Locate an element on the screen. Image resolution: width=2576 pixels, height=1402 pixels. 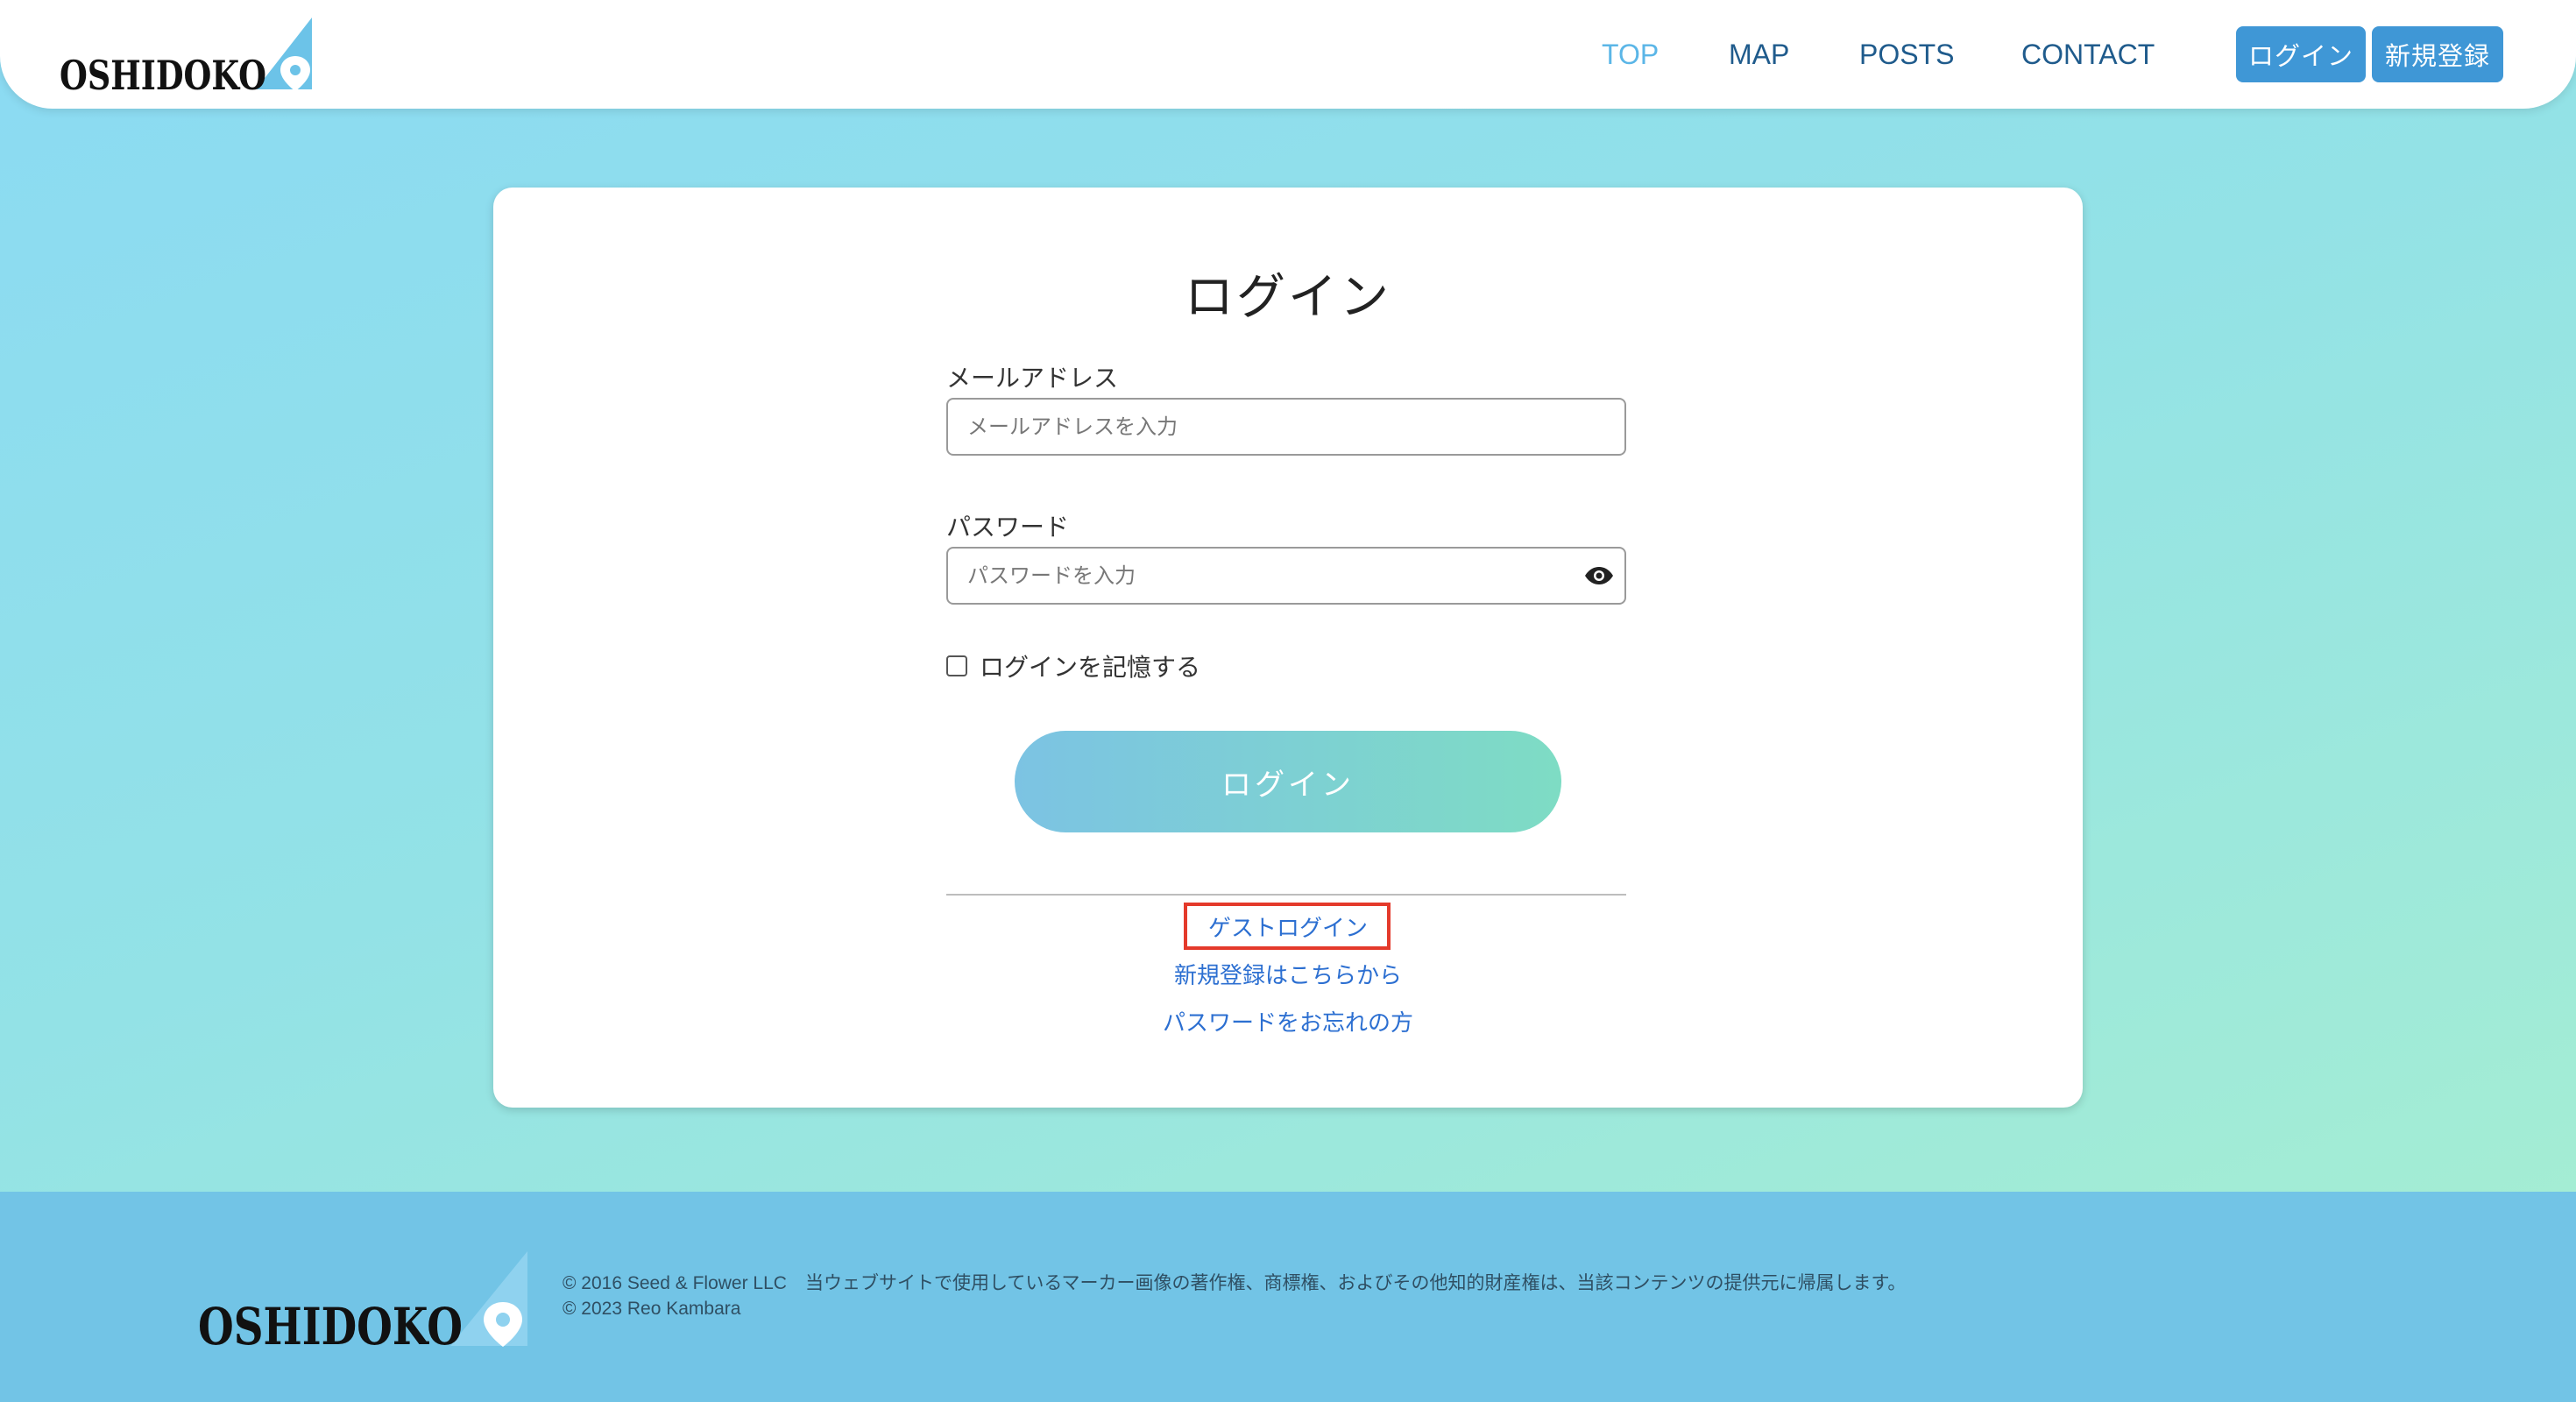
password-field is located at coordinates (1286, 576).